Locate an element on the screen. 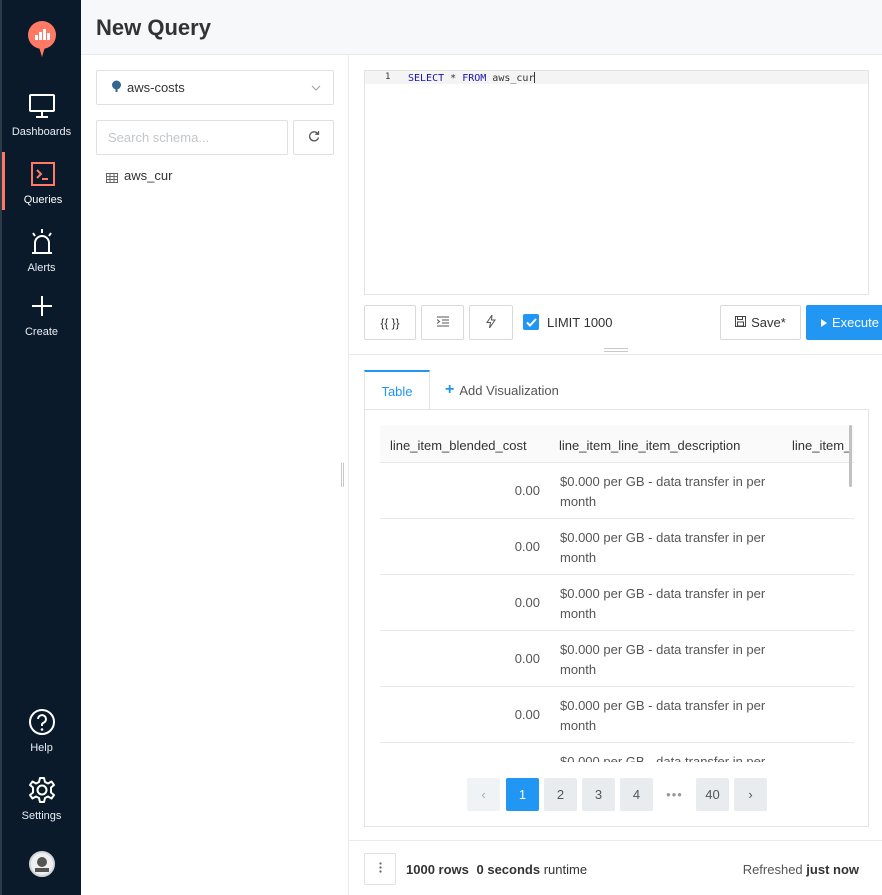  vertical-scrollbar is located at coordinates (850, 456).